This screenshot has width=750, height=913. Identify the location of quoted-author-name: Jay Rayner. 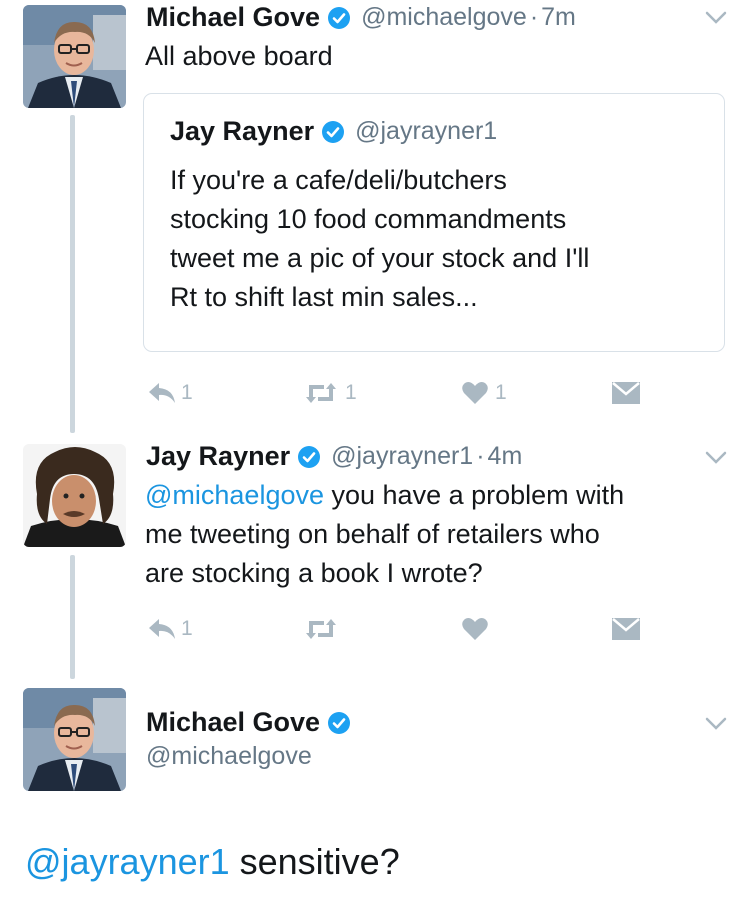
(242, 131).